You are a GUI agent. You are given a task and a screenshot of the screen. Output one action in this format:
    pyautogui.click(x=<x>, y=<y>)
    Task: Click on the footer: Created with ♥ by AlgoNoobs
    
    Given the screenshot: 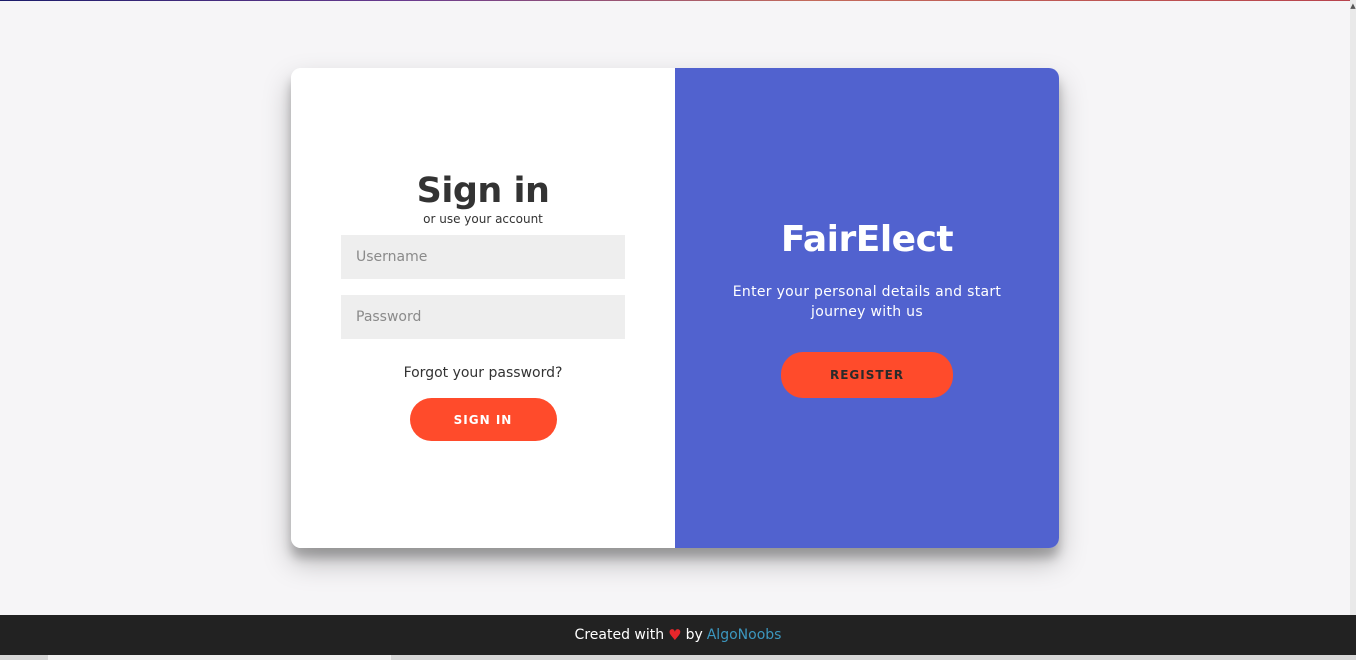 What is the action you would take?
    pyautogui.click(x=678, y=635)
    